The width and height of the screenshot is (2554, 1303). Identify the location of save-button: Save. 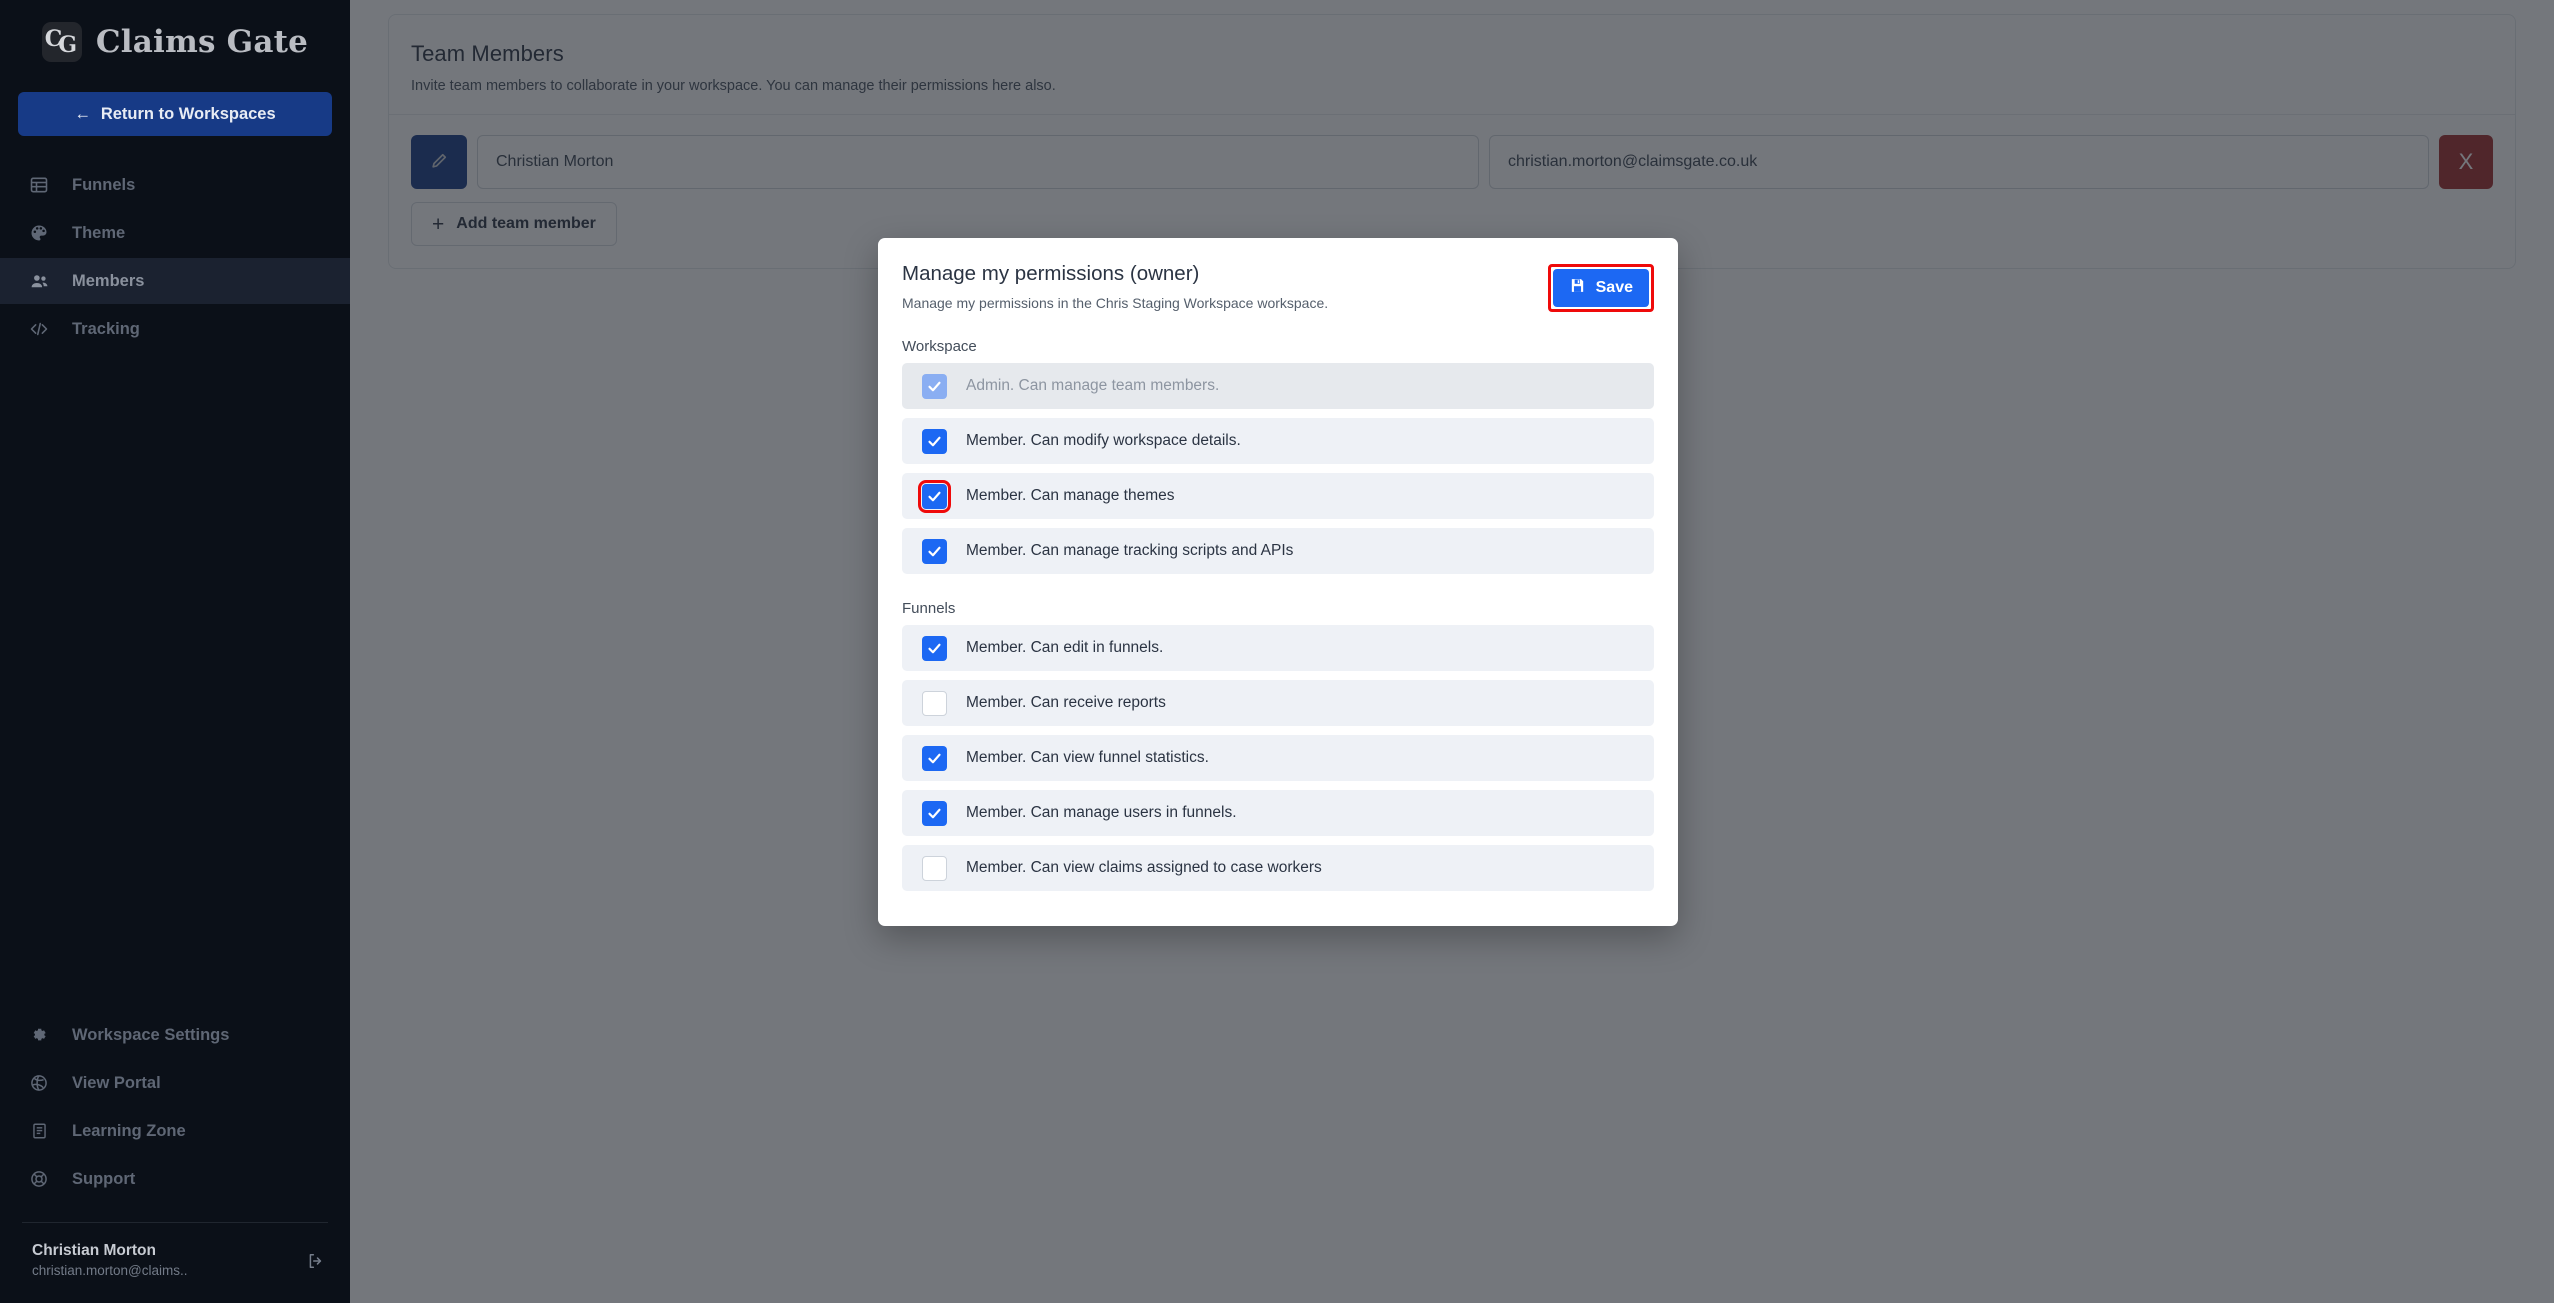
(1600, 288).